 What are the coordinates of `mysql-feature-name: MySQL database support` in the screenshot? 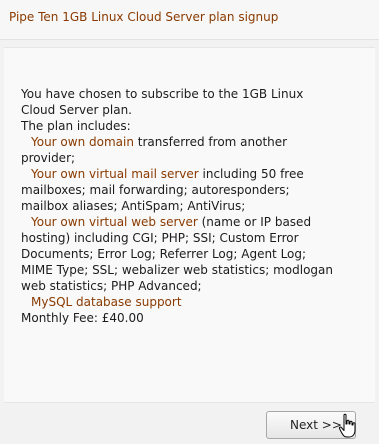 It's located at (106, 302).